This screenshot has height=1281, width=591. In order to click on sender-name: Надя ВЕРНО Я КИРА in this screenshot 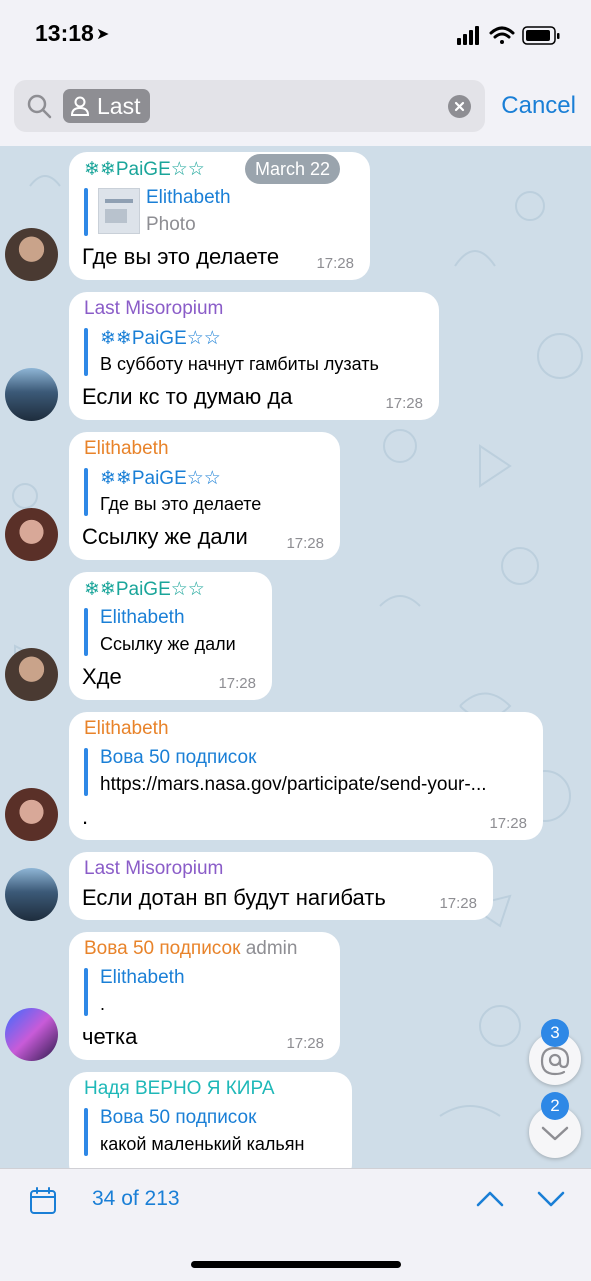, I will do `click(179, 1089)`.